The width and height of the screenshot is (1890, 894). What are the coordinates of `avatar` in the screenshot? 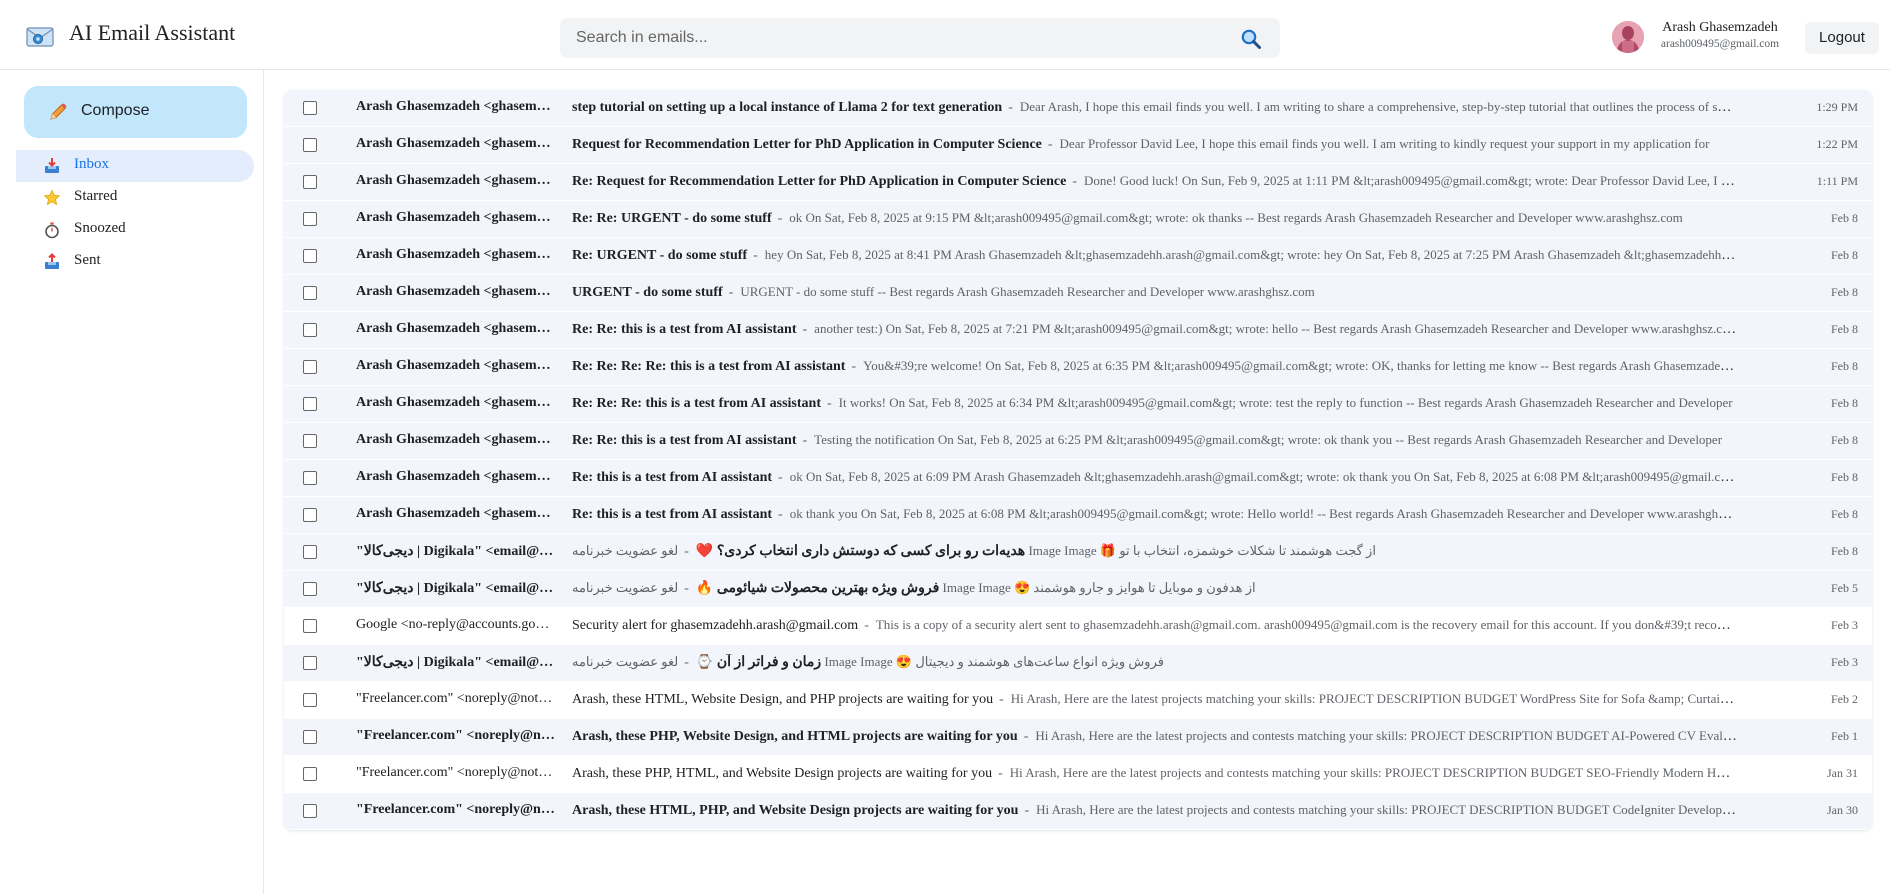 It's located at (1628, 37).